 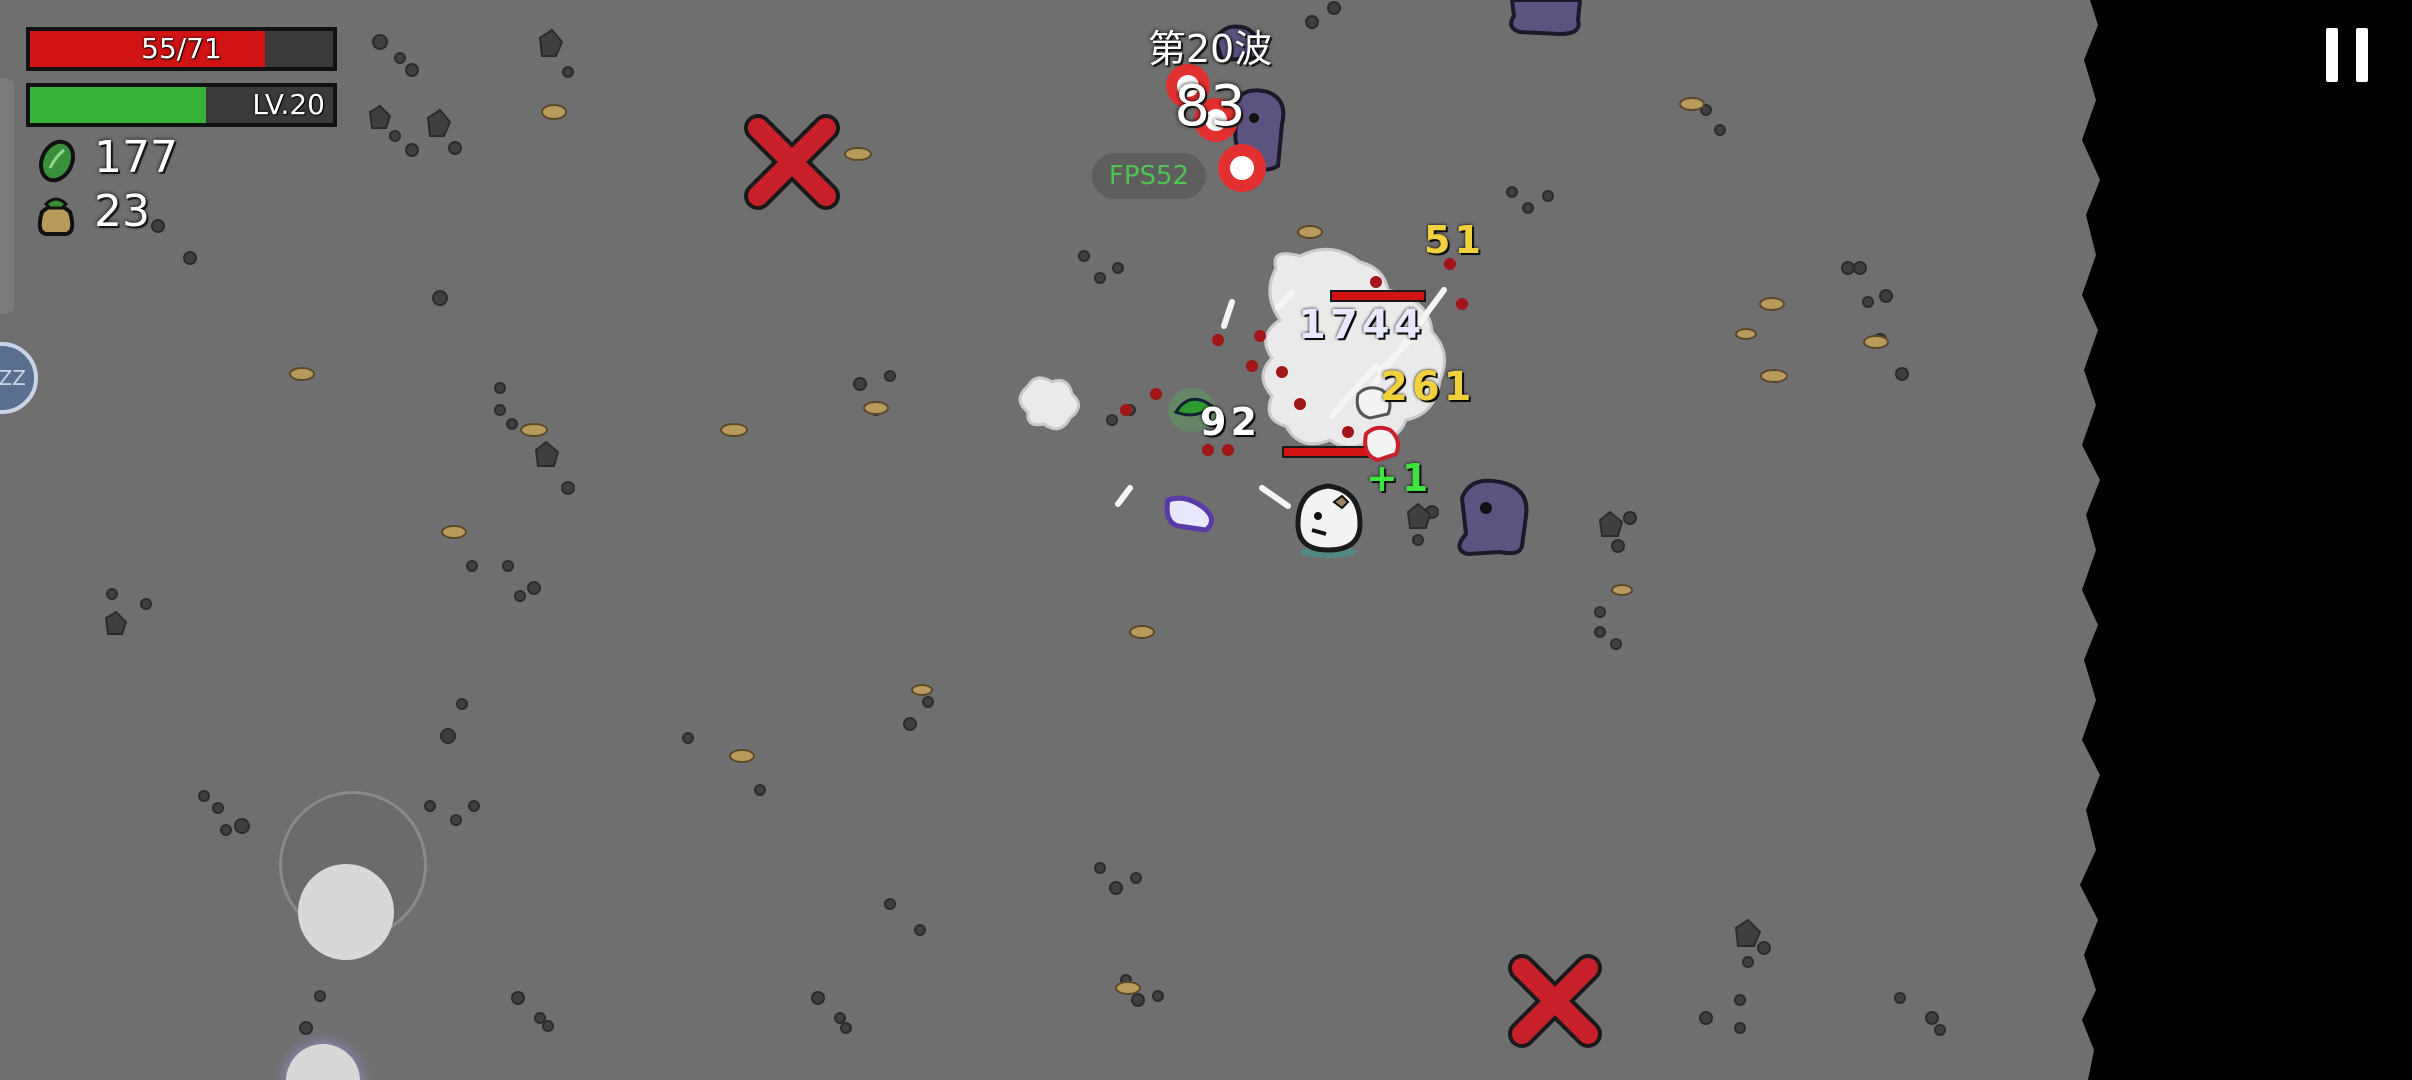 I want to click on heal-number: +1, so click(x=1399, y=478).